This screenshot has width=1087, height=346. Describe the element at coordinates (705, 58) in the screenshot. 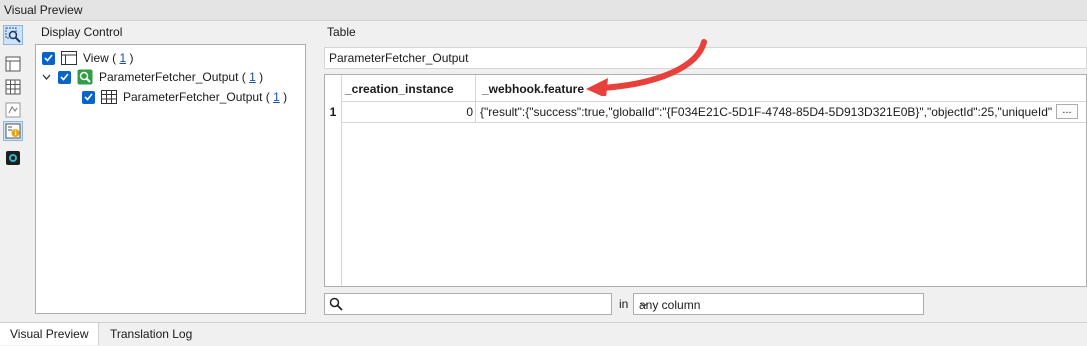

I see `table-name-field: ParameterFetcher_Output` at that location.